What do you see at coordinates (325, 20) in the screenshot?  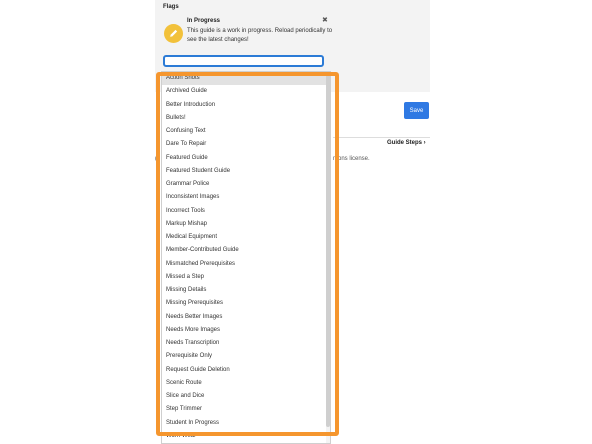 I see `close-icon: ✖` at bounding box center [325, 20].